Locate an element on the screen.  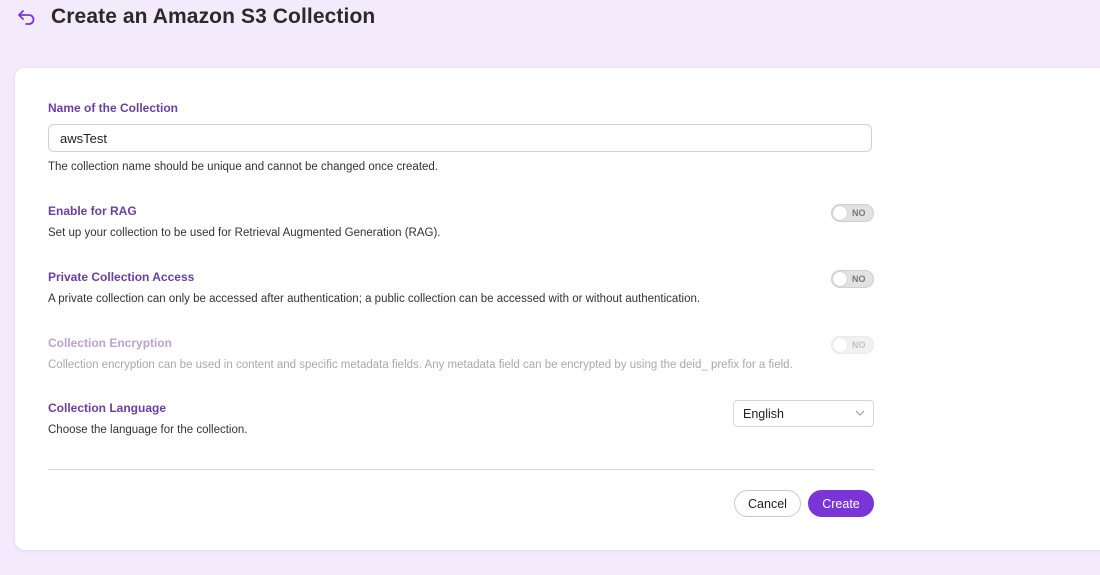
back-button is located at coordinates (27, 17).